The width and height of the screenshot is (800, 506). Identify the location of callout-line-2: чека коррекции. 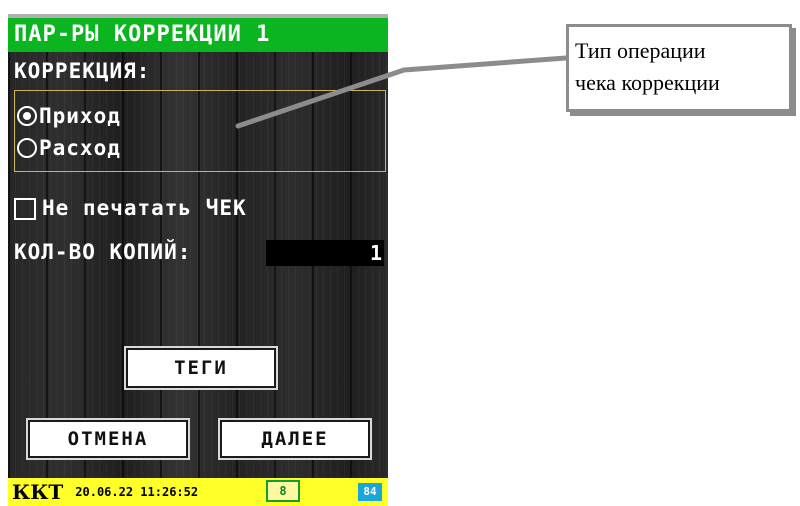
(647, 82).